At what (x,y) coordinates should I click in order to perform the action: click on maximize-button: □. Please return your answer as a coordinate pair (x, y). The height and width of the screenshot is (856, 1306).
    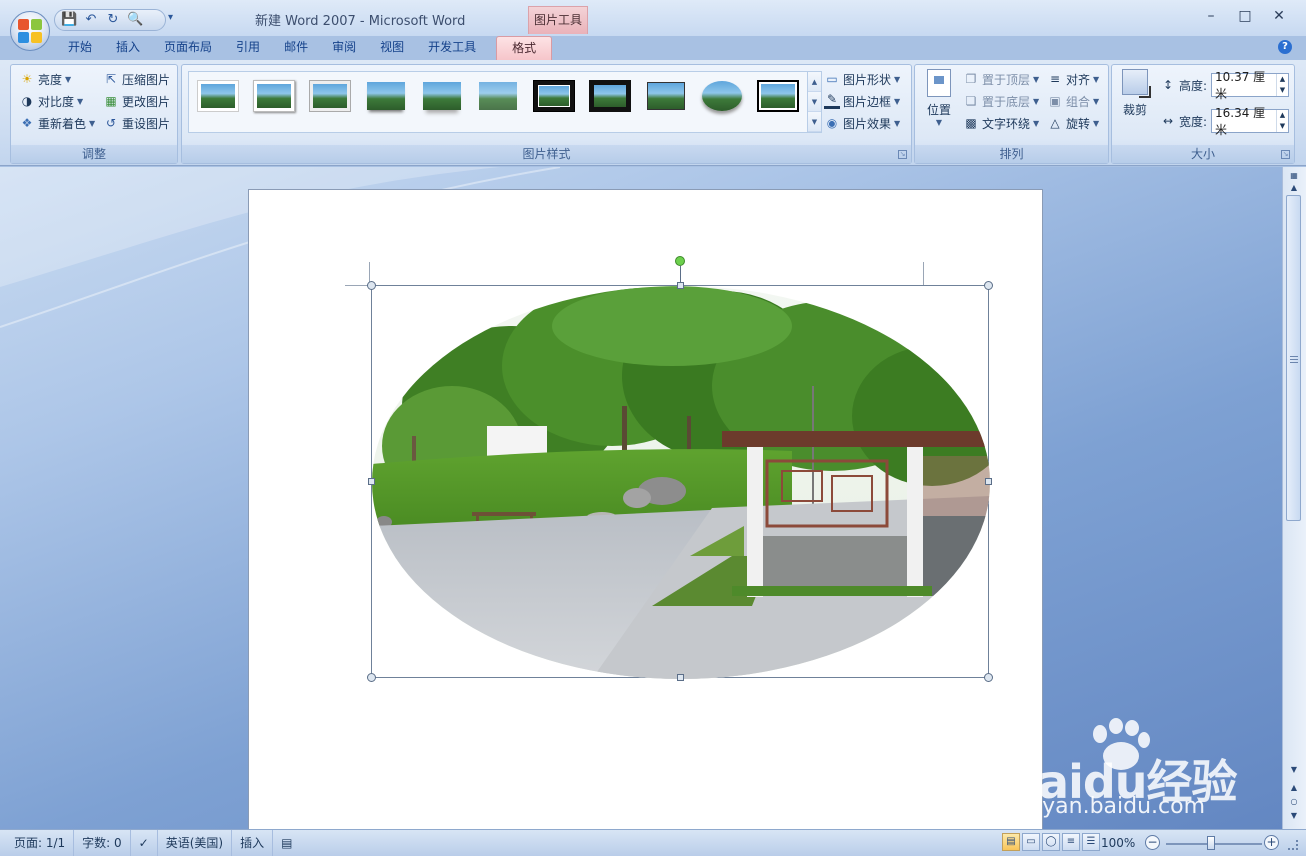
    Looking at the image, I should click on (1245, 18).